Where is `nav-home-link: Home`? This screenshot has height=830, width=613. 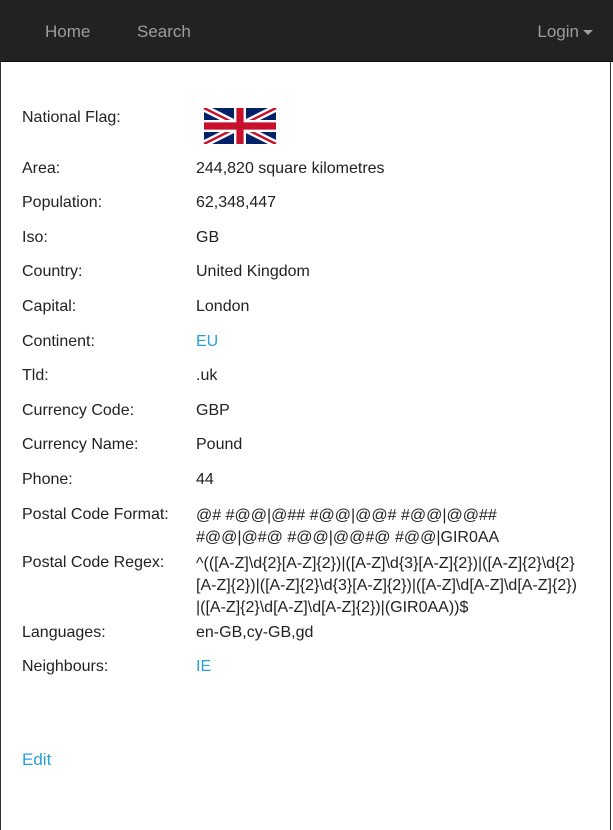
nav-home-link: Home is located at coordinates (67, 32).